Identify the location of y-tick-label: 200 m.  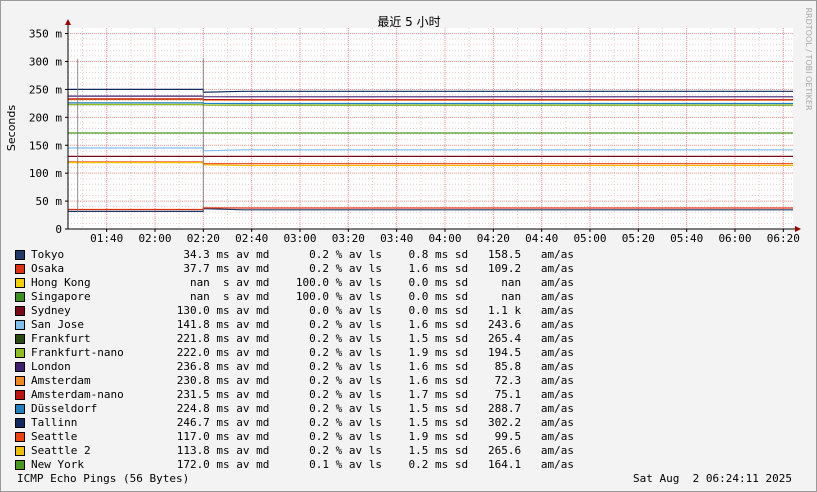
(45, 117).